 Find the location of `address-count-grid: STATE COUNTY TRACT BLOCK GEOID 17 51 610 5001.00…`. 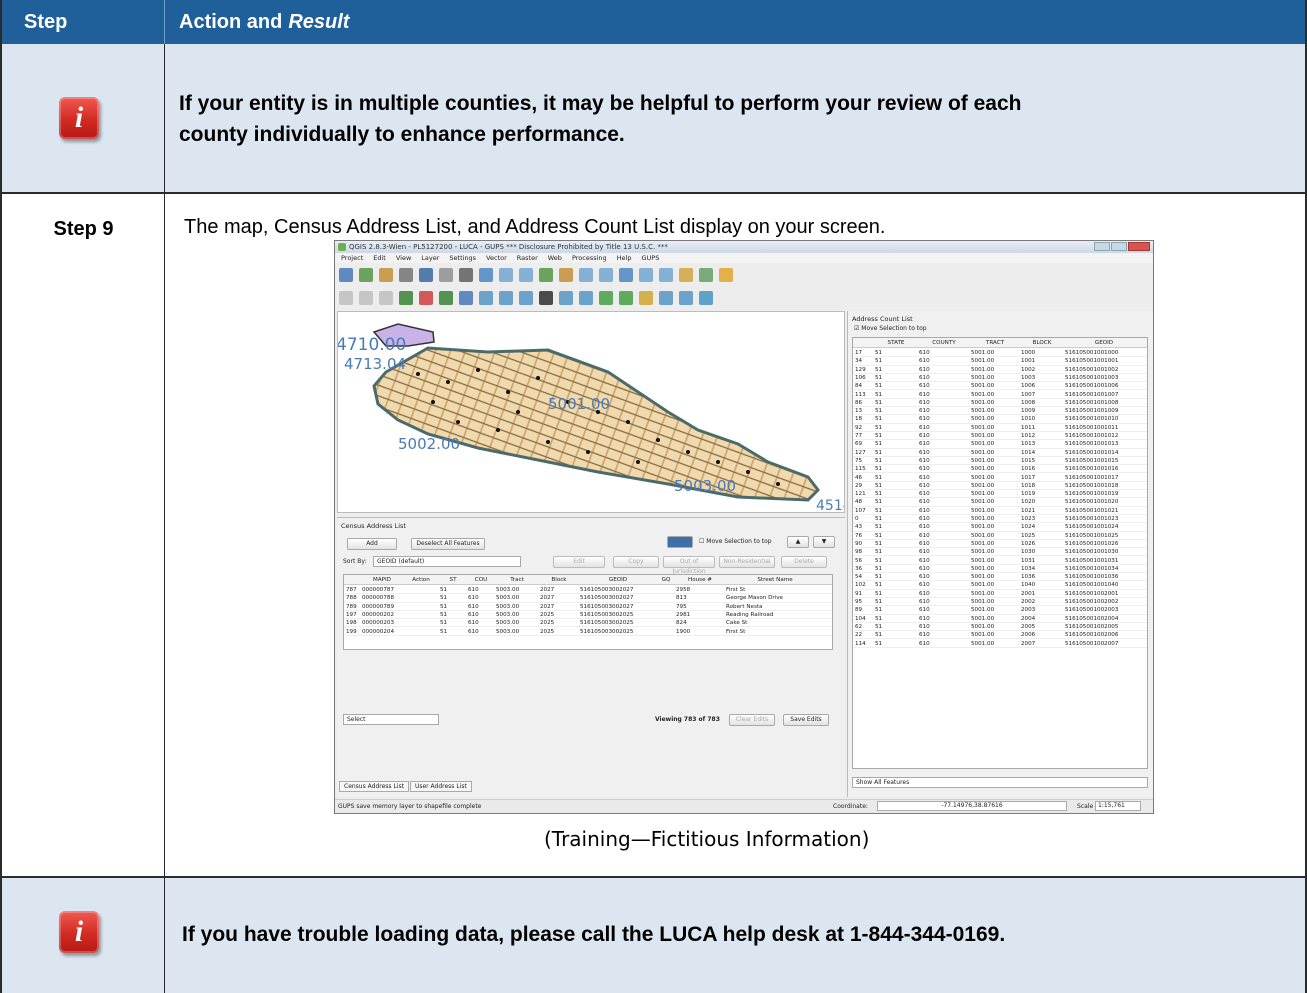

address-count-grid: STATE COUNTY TRACT BLOCK GEOID 17 51 610 5001.00… is located at coordinates (1000, 553).